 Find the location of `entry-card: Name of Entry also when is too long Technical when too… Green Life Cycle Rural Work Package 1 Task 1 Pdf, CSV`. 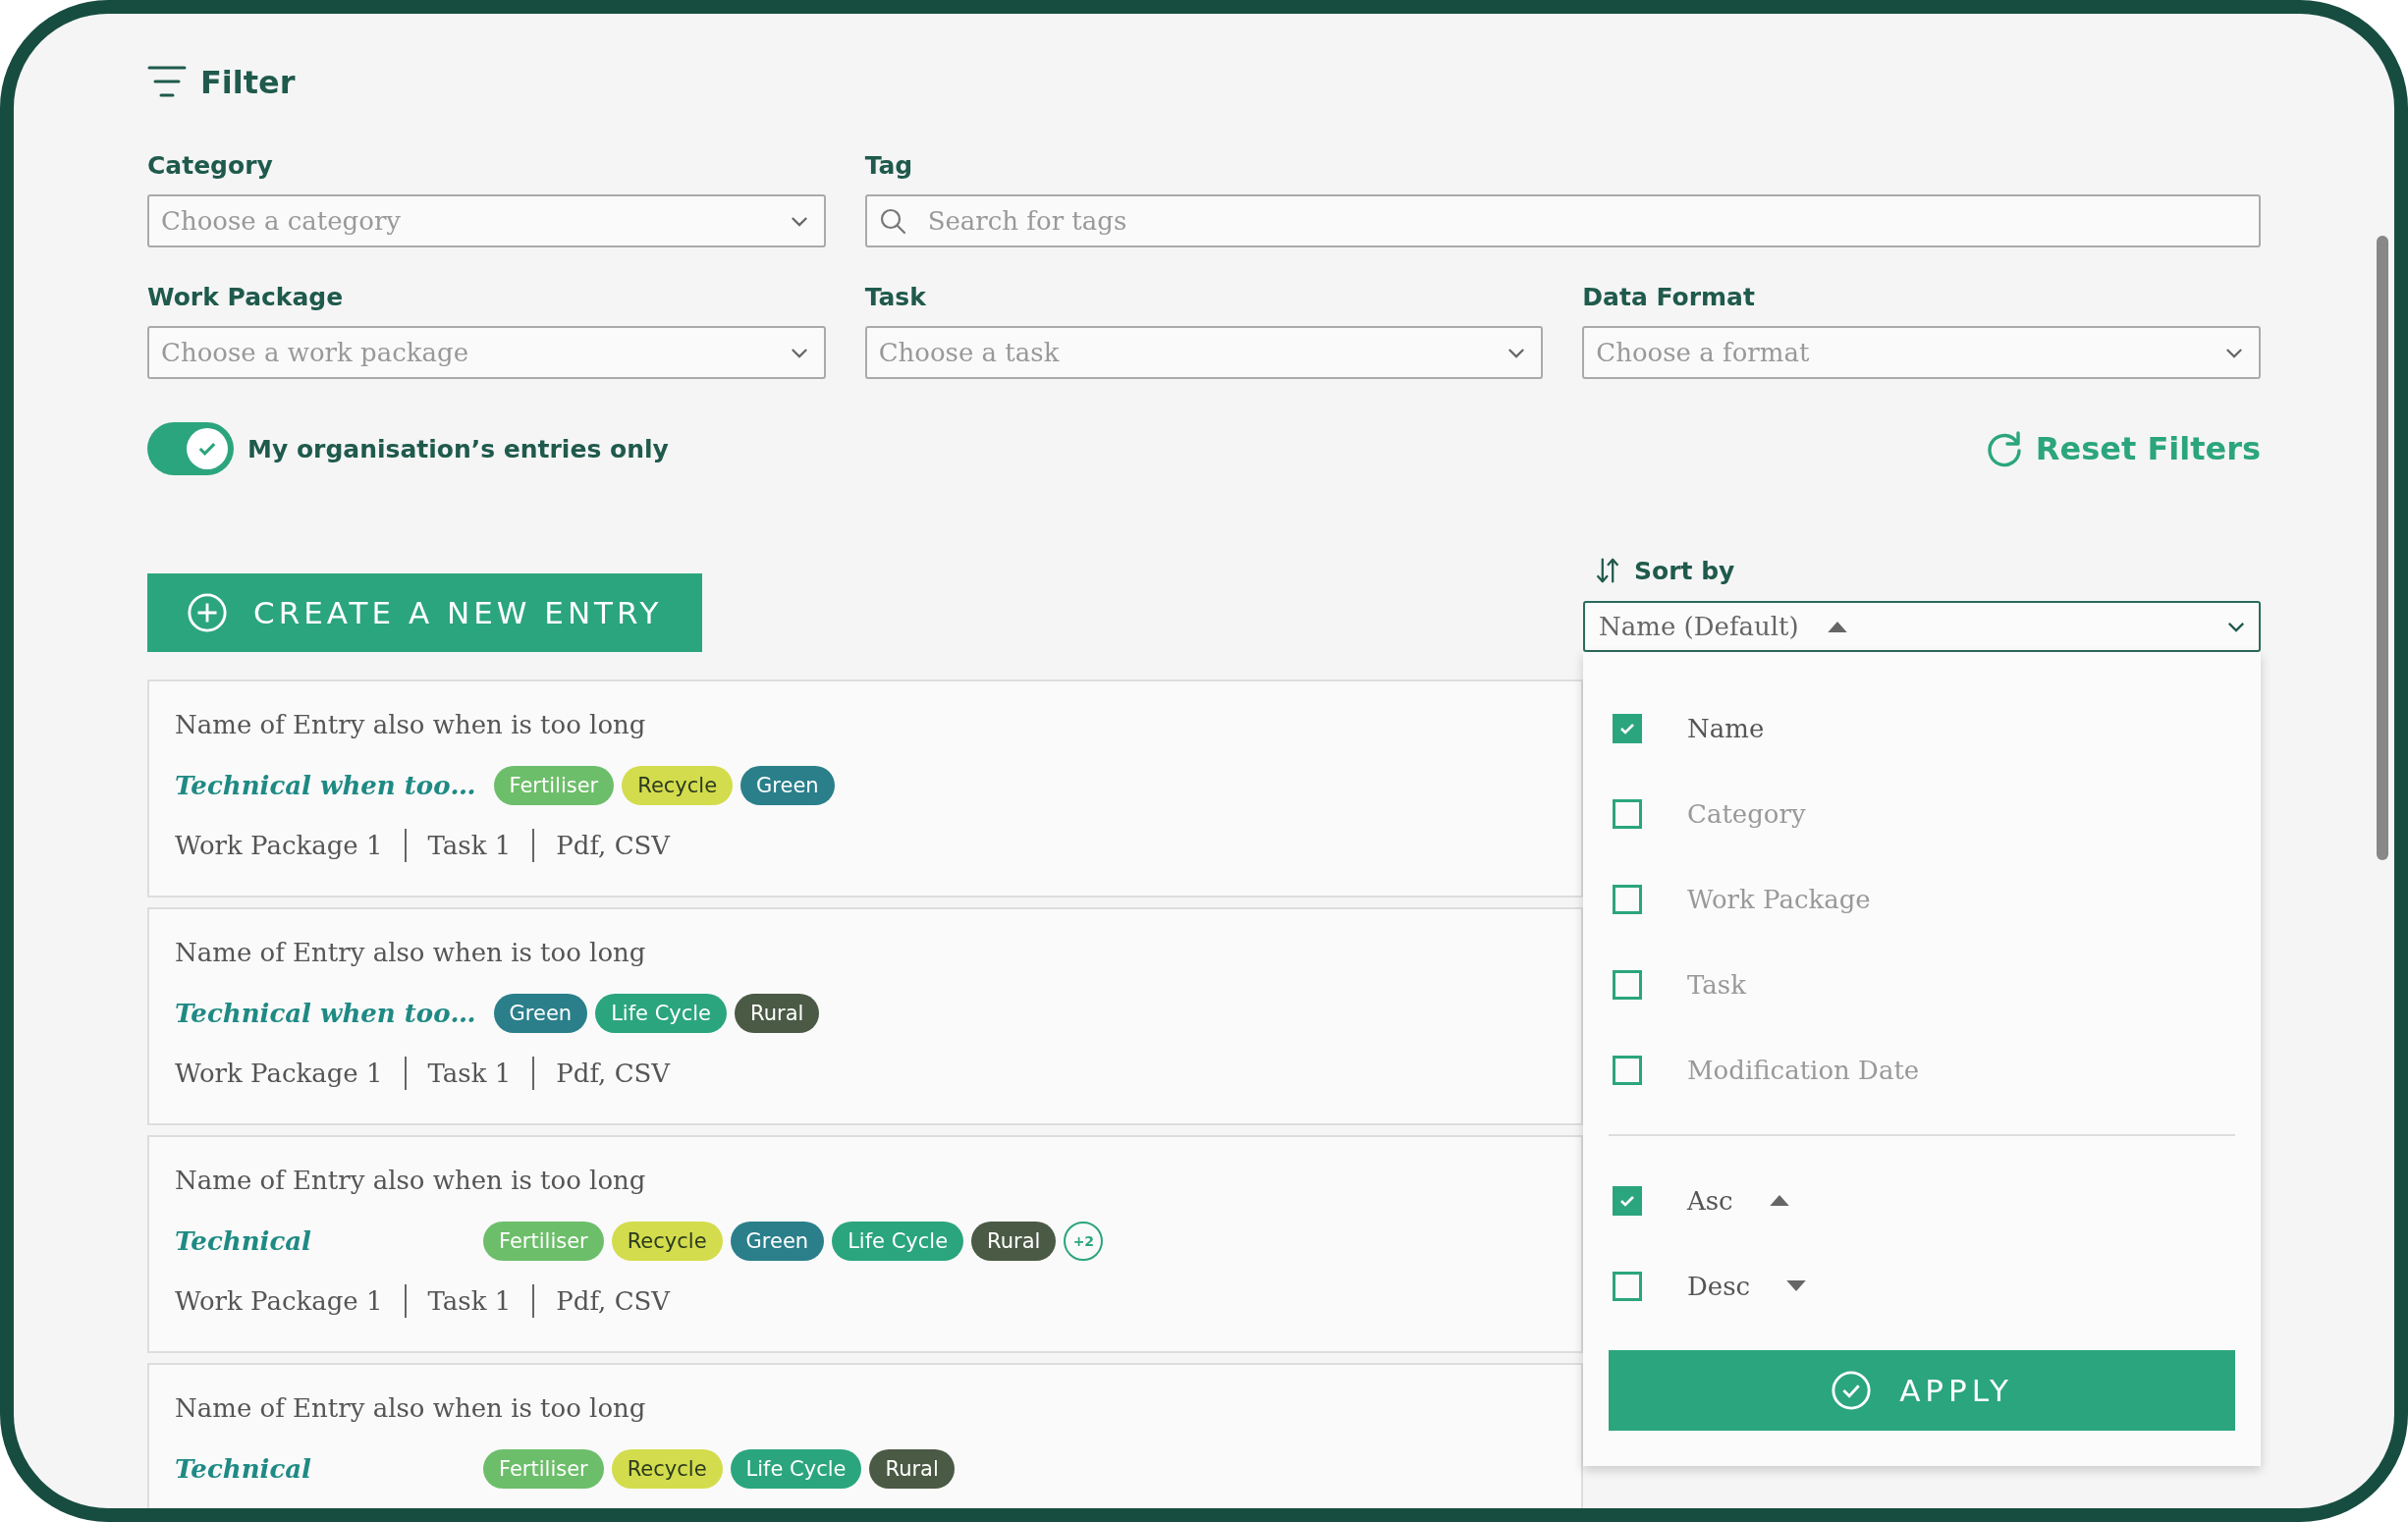

entry-card: Name of Entry also when is too long Technical when too… Green Life Cycle Rural Work Package 1 Task 1 Pdf, CSV is located at coordinates (865, 1016).